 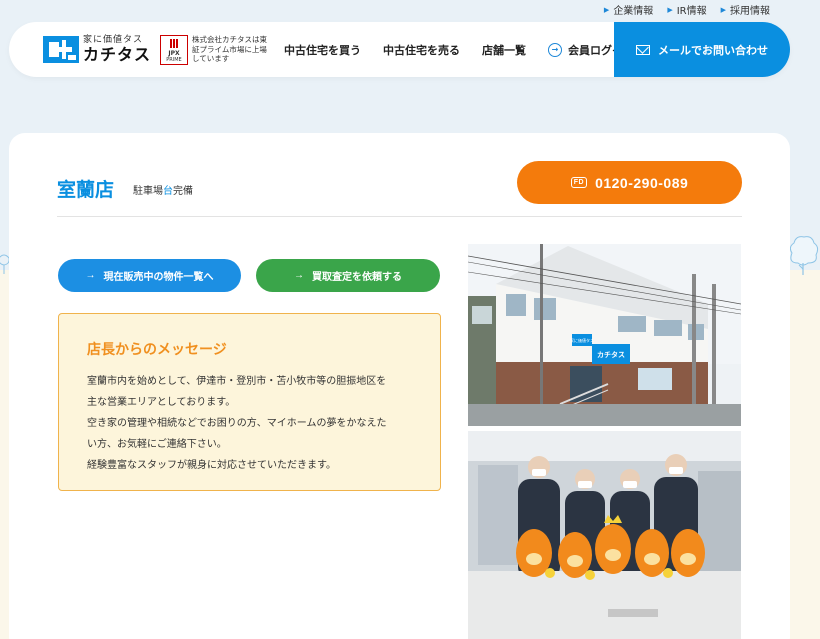 I want to click on jpx-logo-icon, so click(x=174, y=43).